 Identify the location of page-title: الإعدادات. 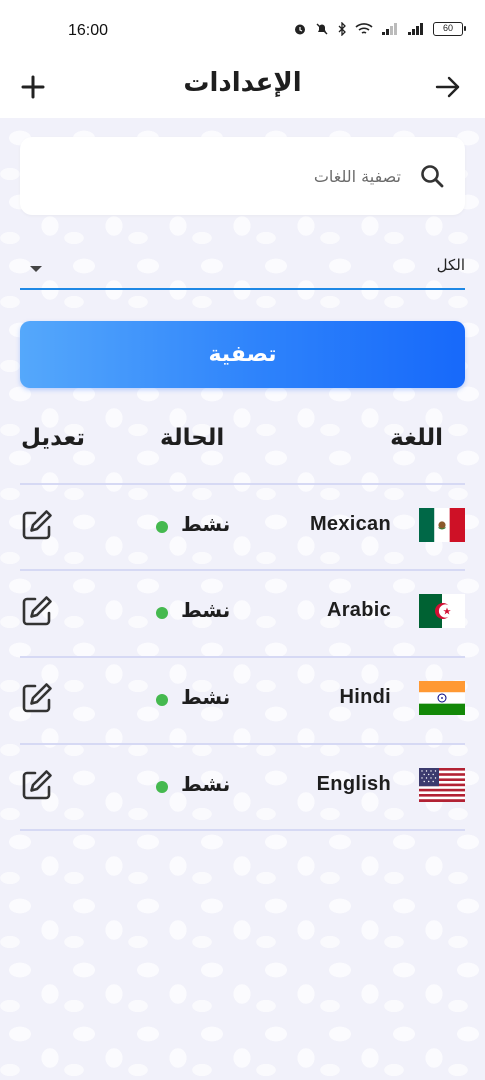
(242, 83).